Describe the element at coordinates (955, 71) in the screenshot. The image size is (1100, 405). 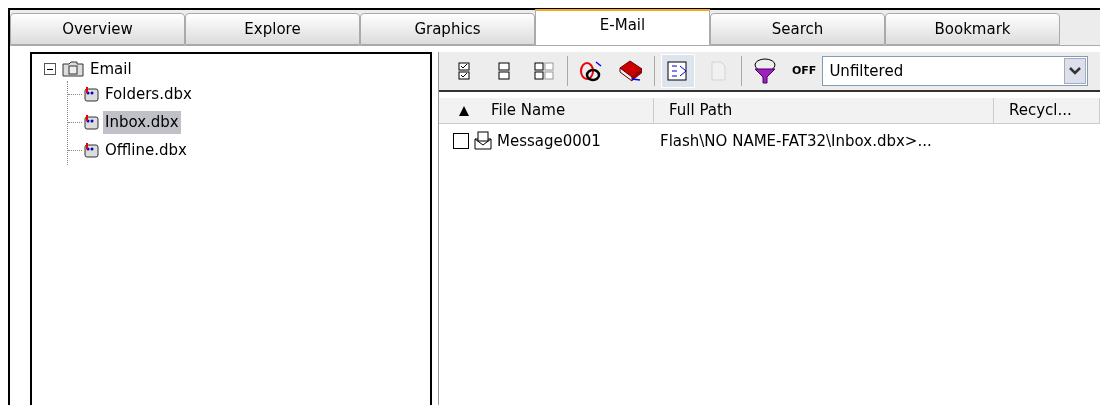
I see `filter-dropdown: Unfiltered` at that location.